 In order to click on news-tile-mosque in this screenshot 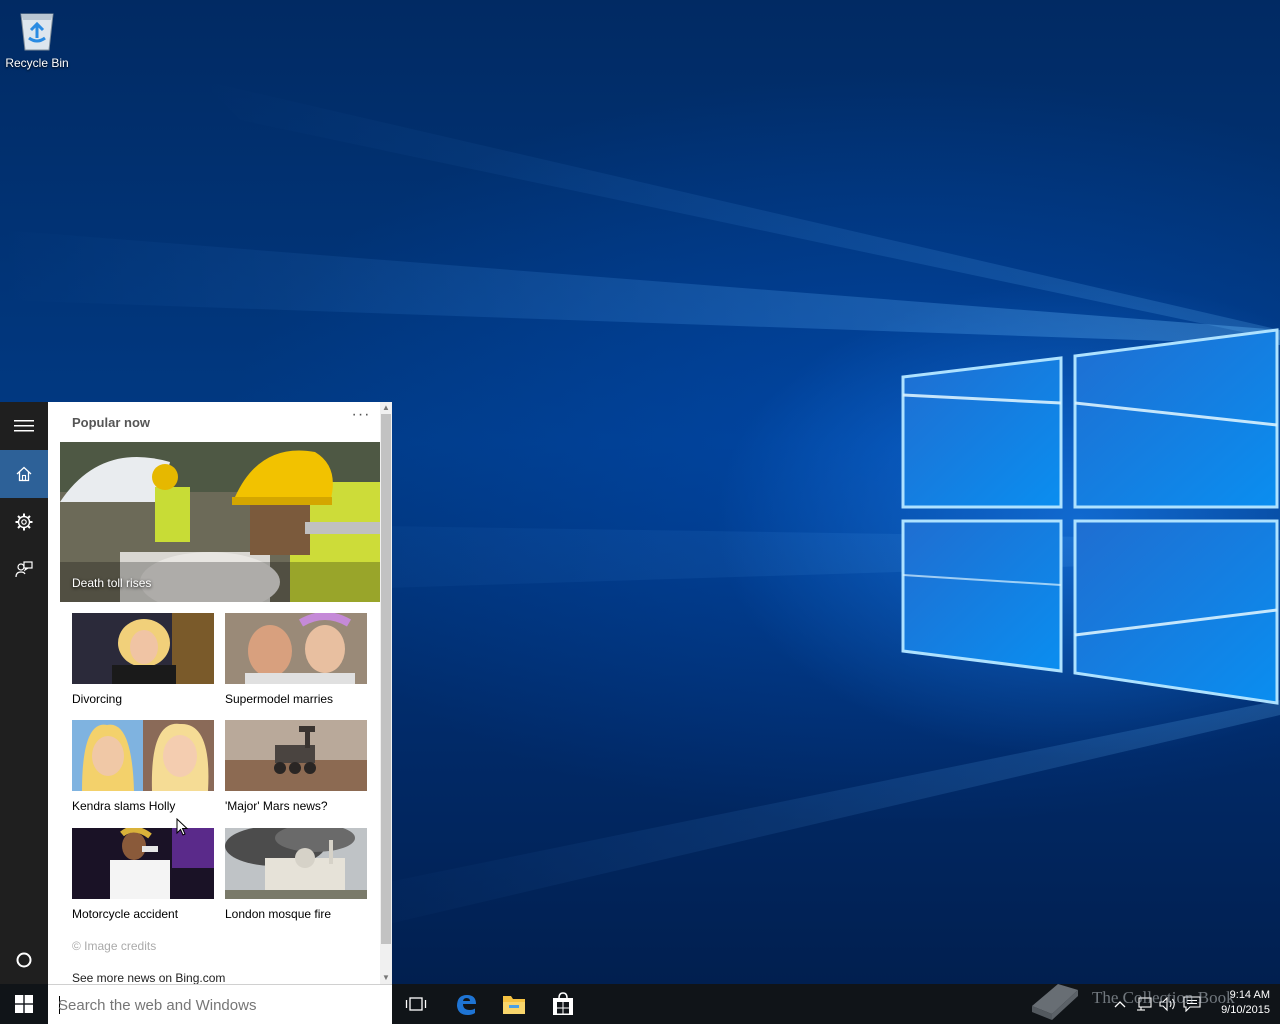, I will do `click(296, 863)`.